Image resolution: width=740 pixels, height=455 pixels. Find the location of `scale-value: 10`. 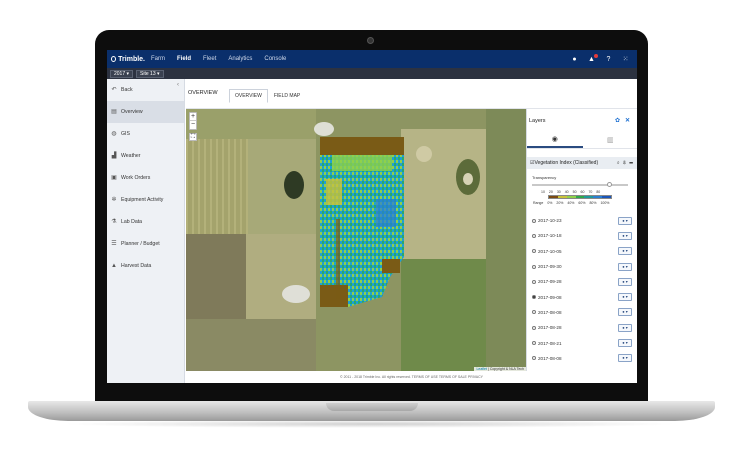

scale-value: 10 is located at coordinates (543, 192).